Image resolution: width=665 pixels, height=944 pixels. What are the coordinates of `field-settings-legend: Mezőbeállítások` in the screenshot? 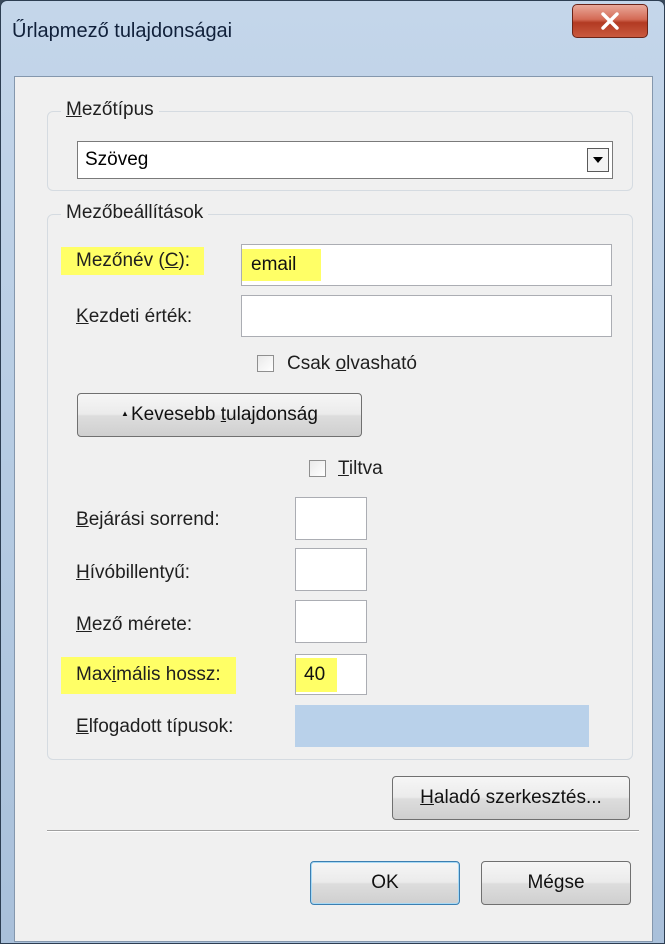 It's located at (135, 213).